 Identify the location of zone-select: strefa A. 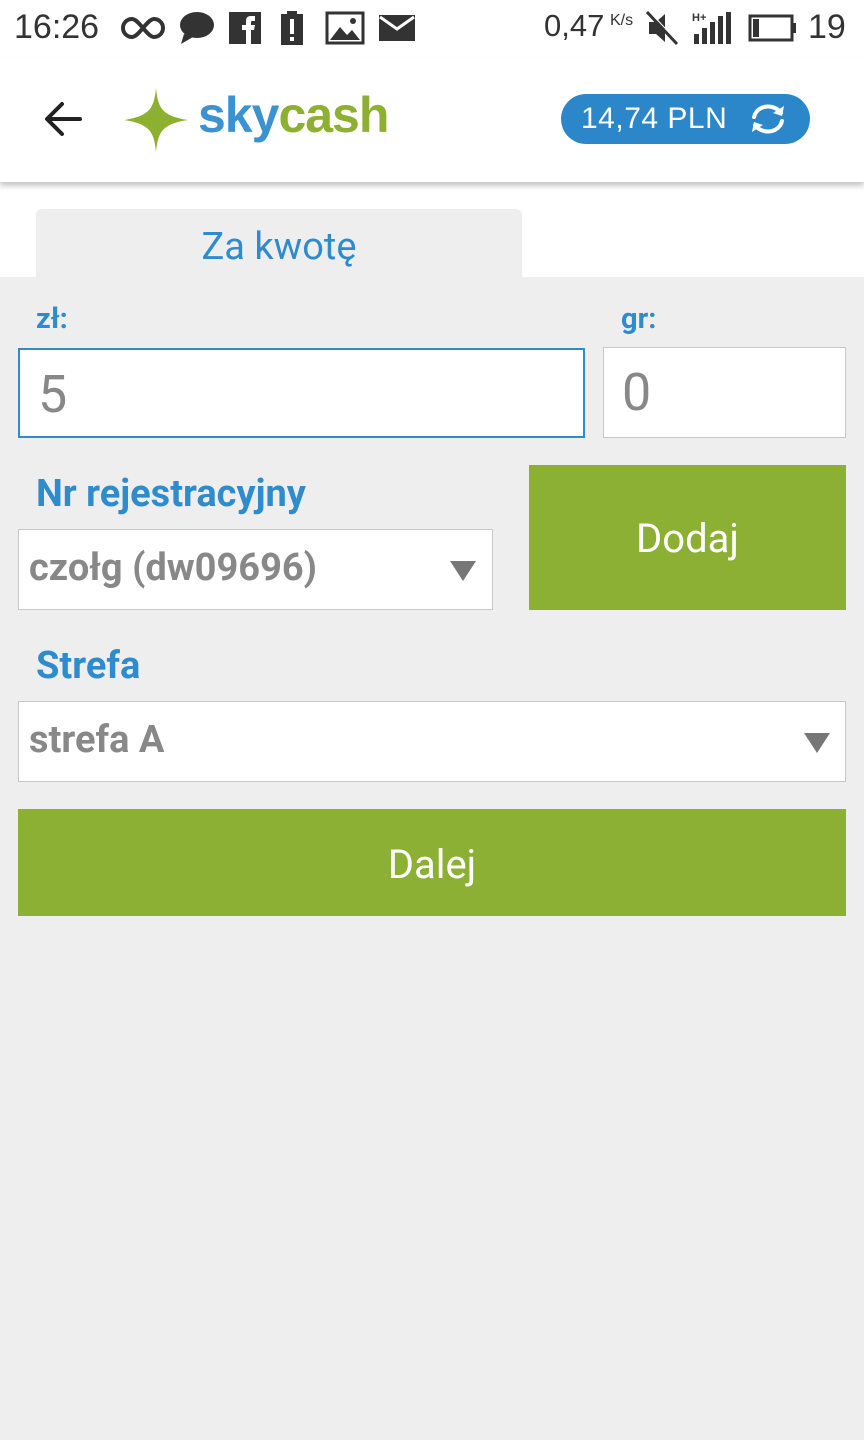
(432, 741).